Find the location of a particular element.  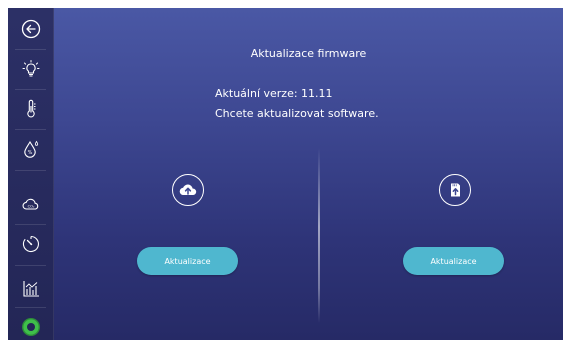

thermometer-icon is located at coordinates (30, 108).